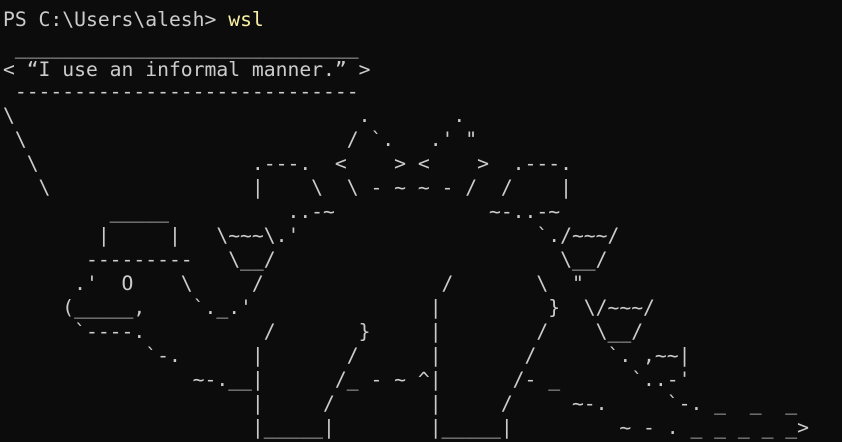 The image size is (842, 442). What do you see at coordinates (400, 403) in the screenshot?
I see `output-line: | / | / ~-. `-. _ _ _` at bounding box center [400, 403].